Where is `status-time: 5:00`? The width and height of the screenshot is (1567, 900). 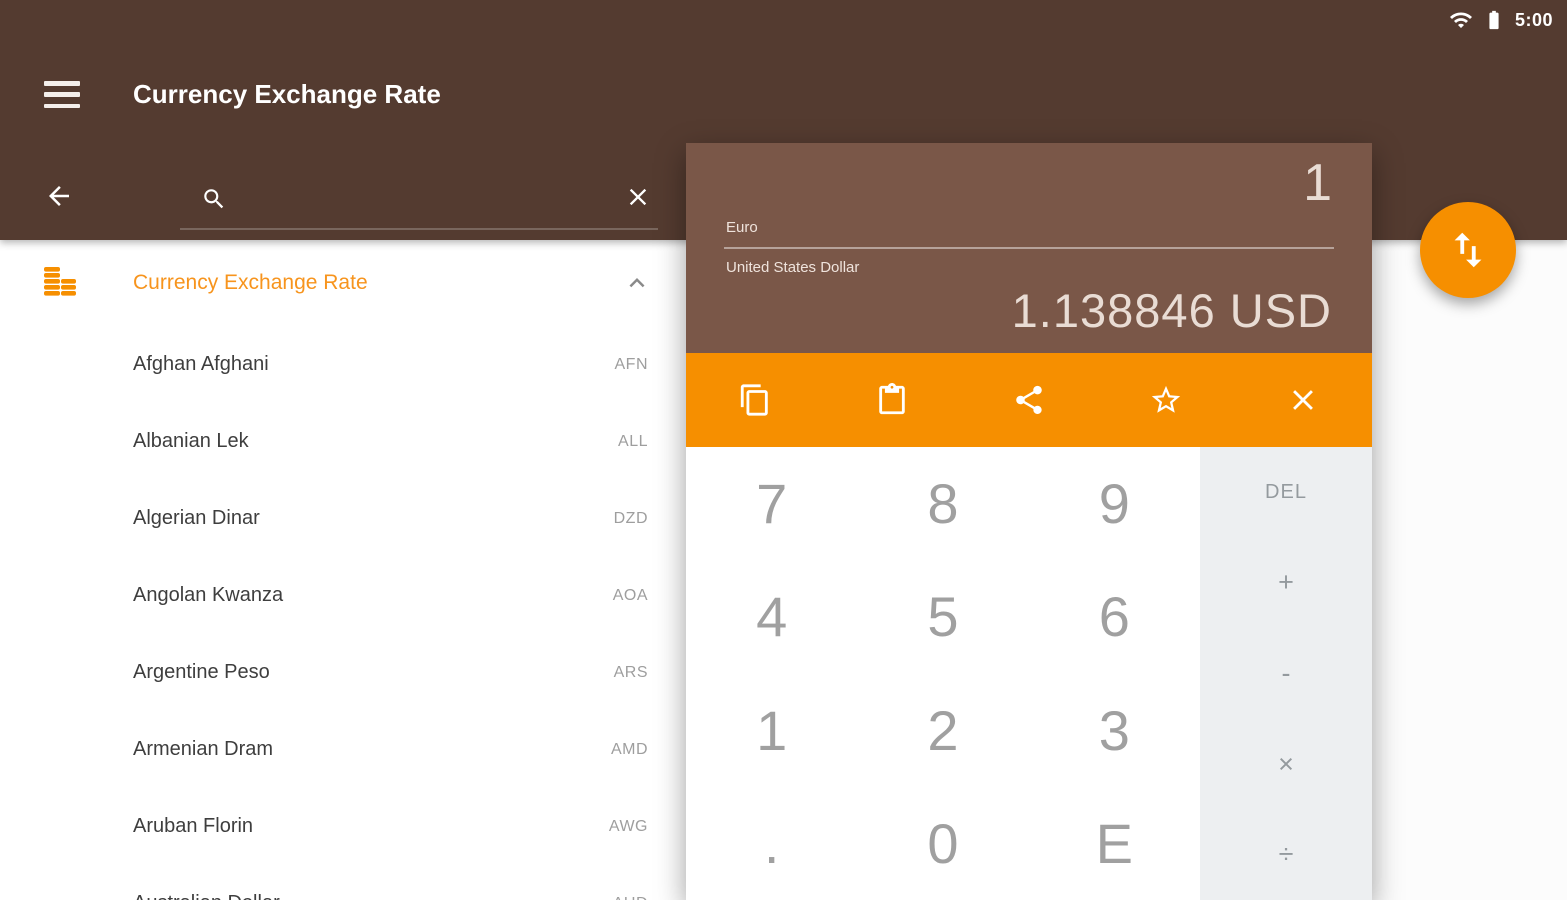 status-time: 5:00 is located at coordinates (1533, 19).